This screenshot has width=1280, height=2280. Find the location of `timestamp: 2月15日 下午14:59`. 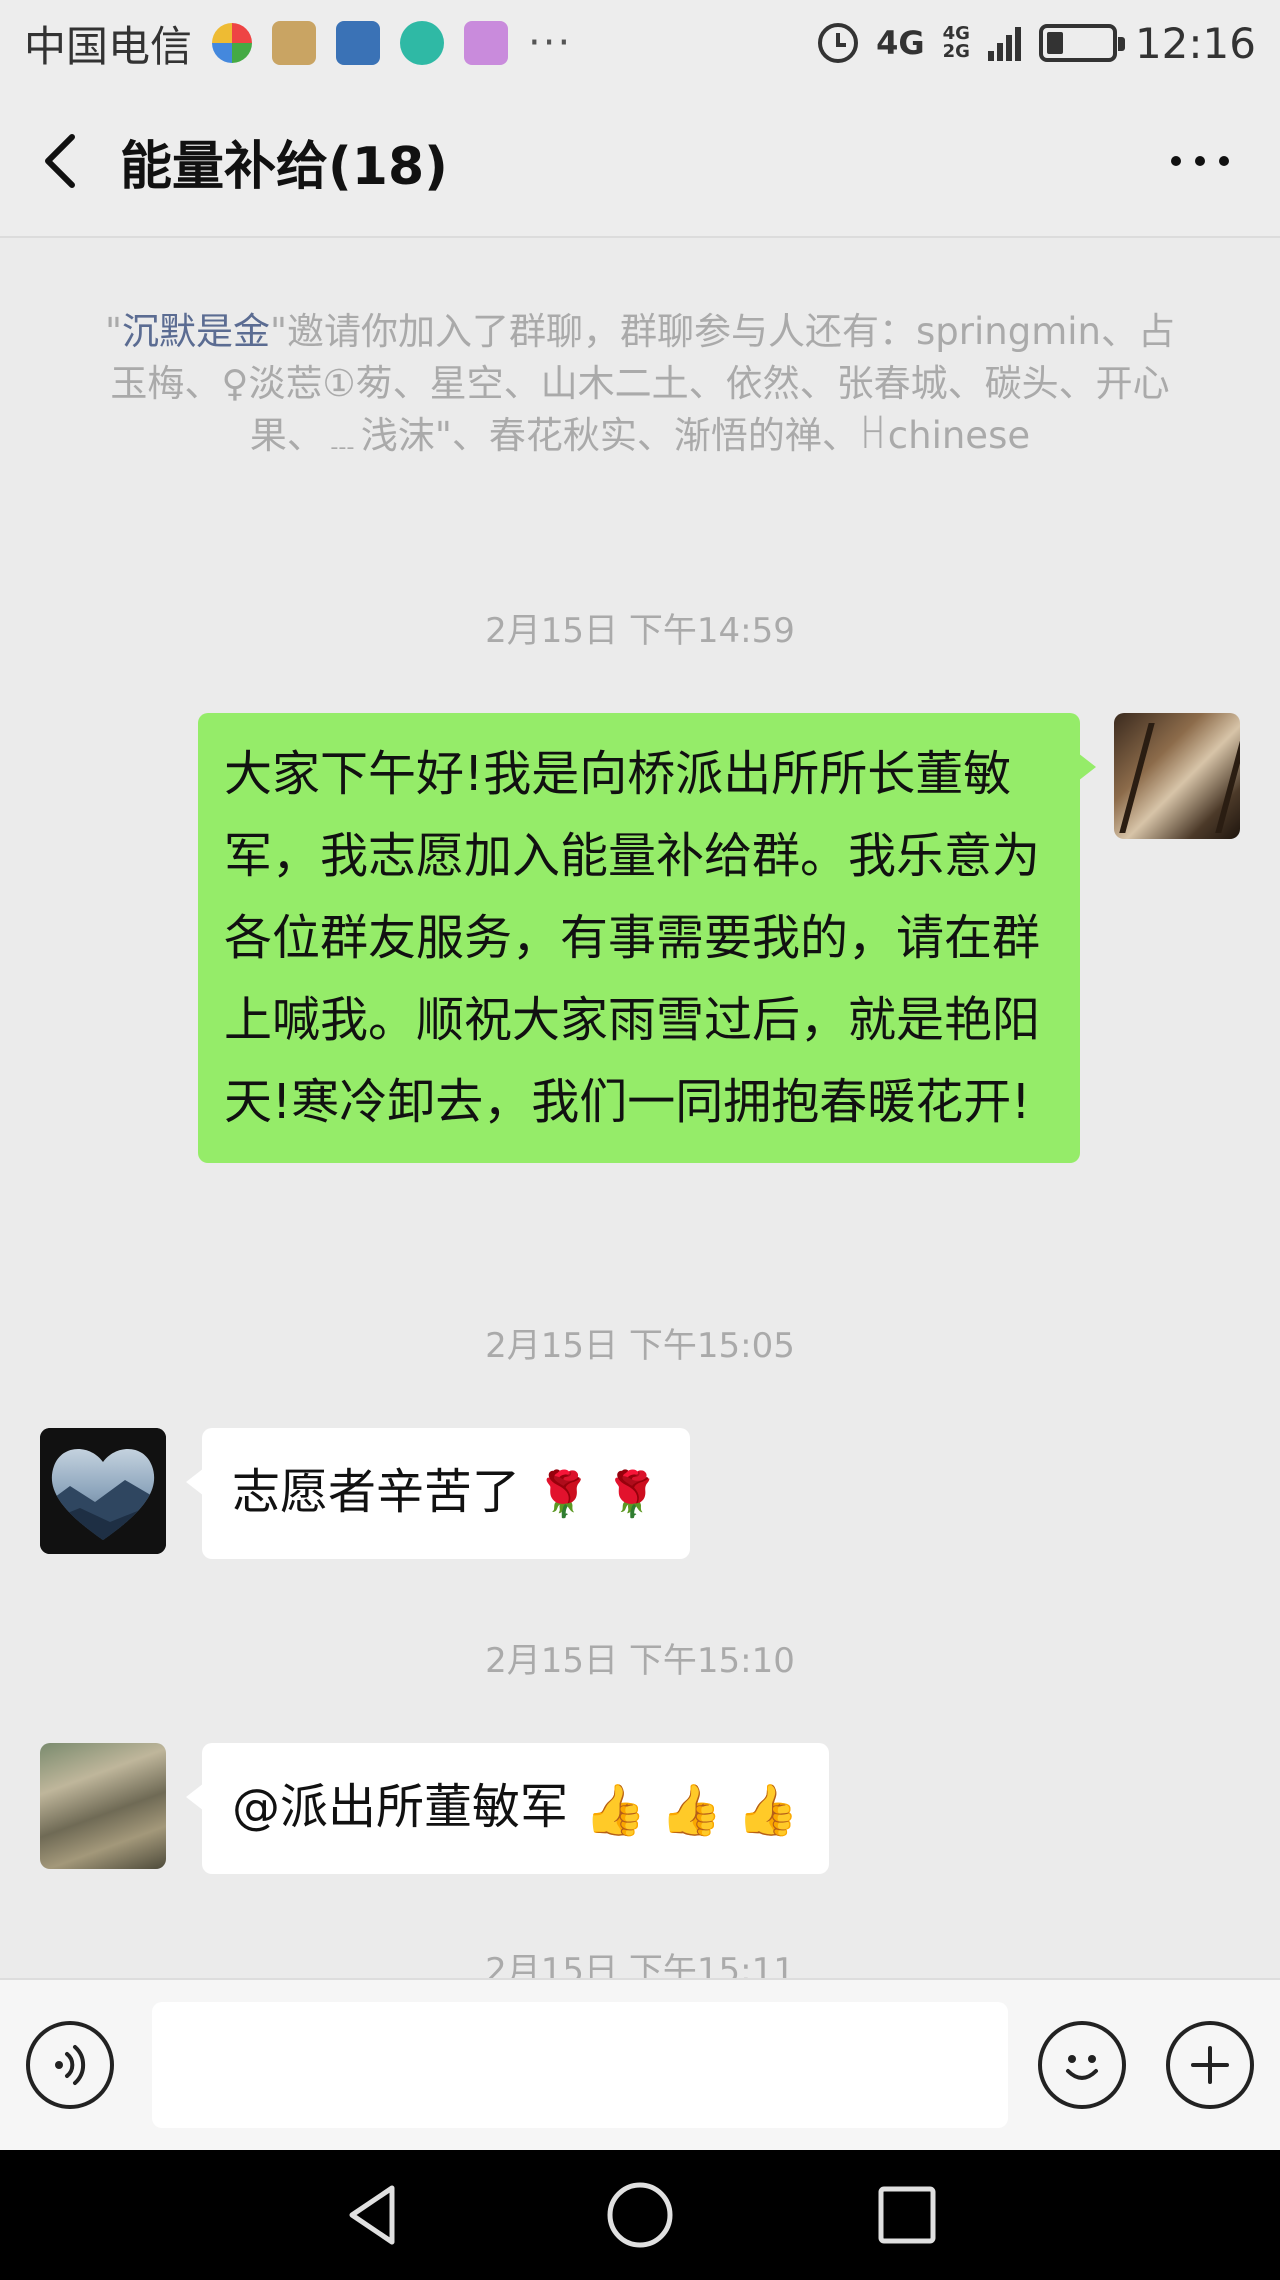

timestamp: 2月15日 下午14:59 is located at coordinates (640, 631).